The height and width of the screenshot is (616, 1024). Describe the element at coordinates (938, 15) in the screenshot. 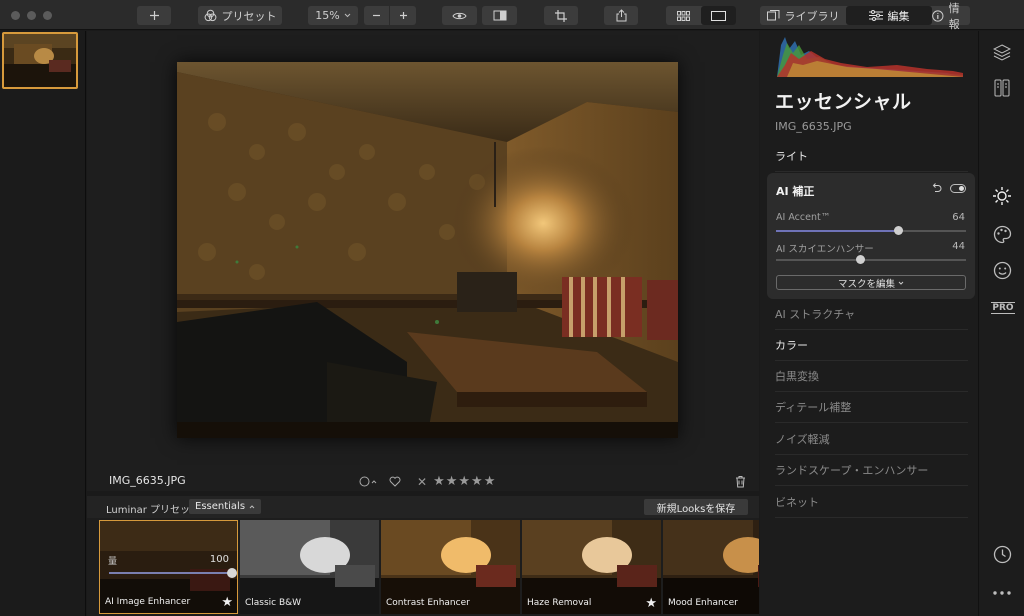

I see `info-icon` at that location.